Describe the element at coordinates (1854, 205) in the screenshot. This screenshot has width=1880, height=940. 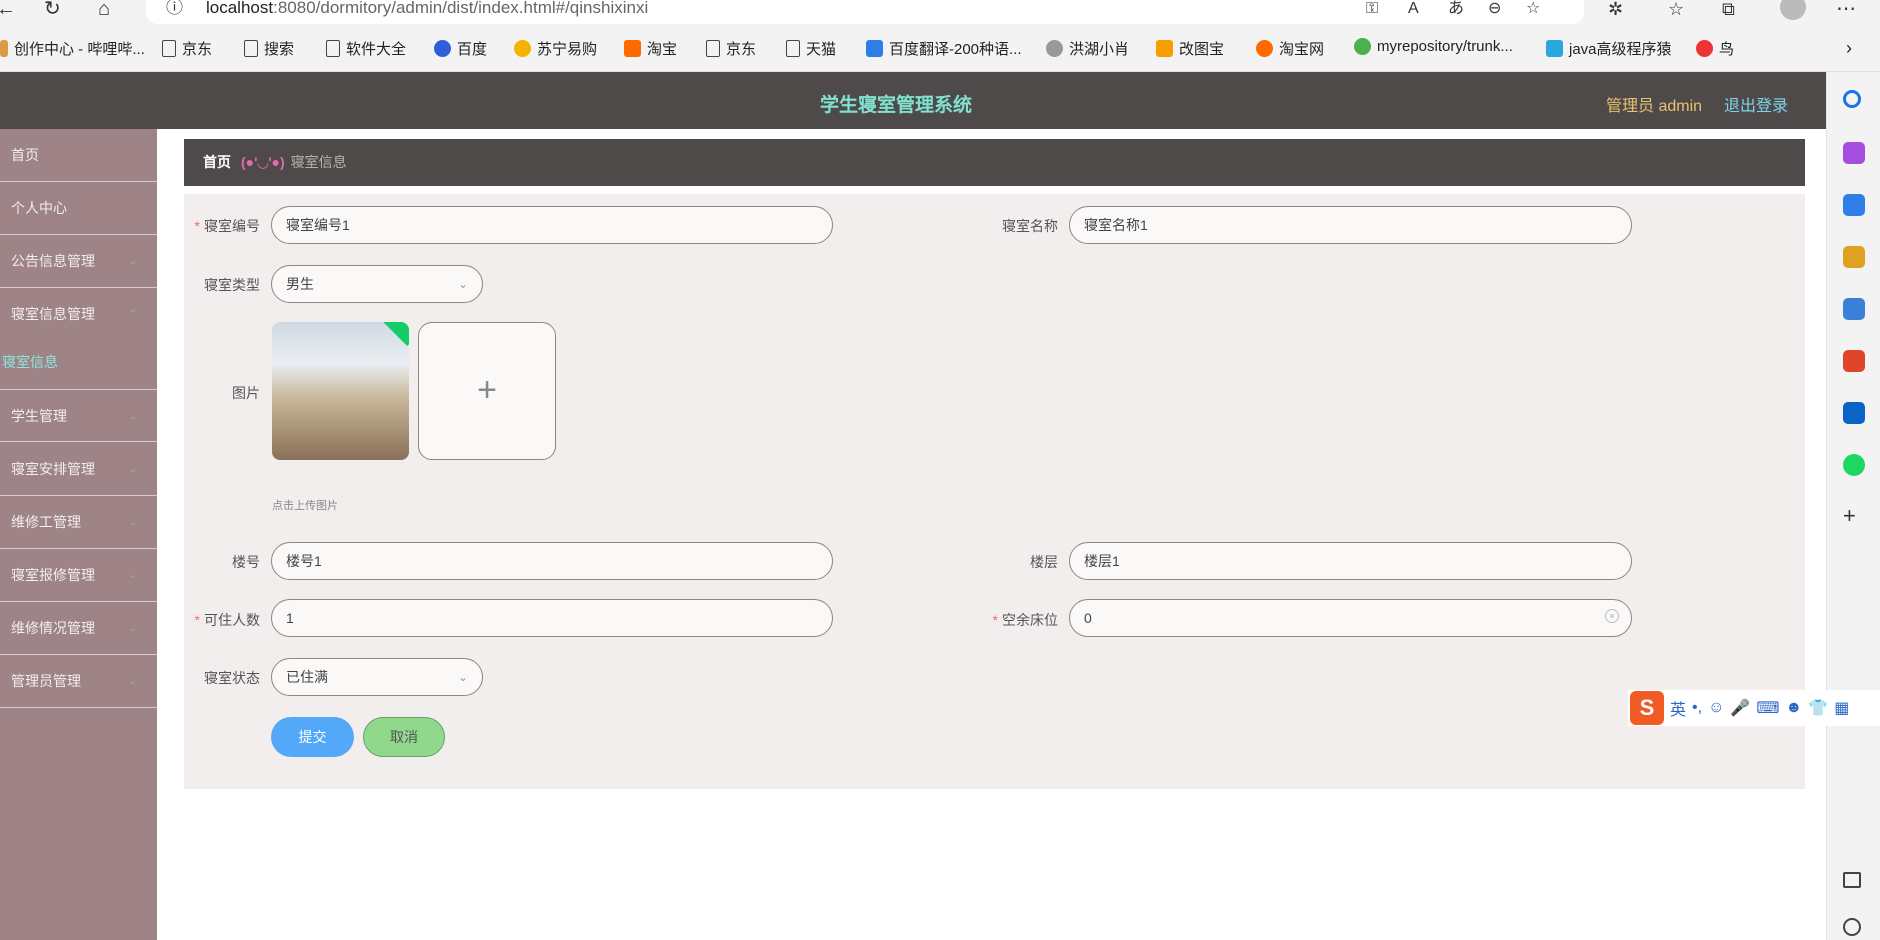
I see `shopping-icon` at that location.